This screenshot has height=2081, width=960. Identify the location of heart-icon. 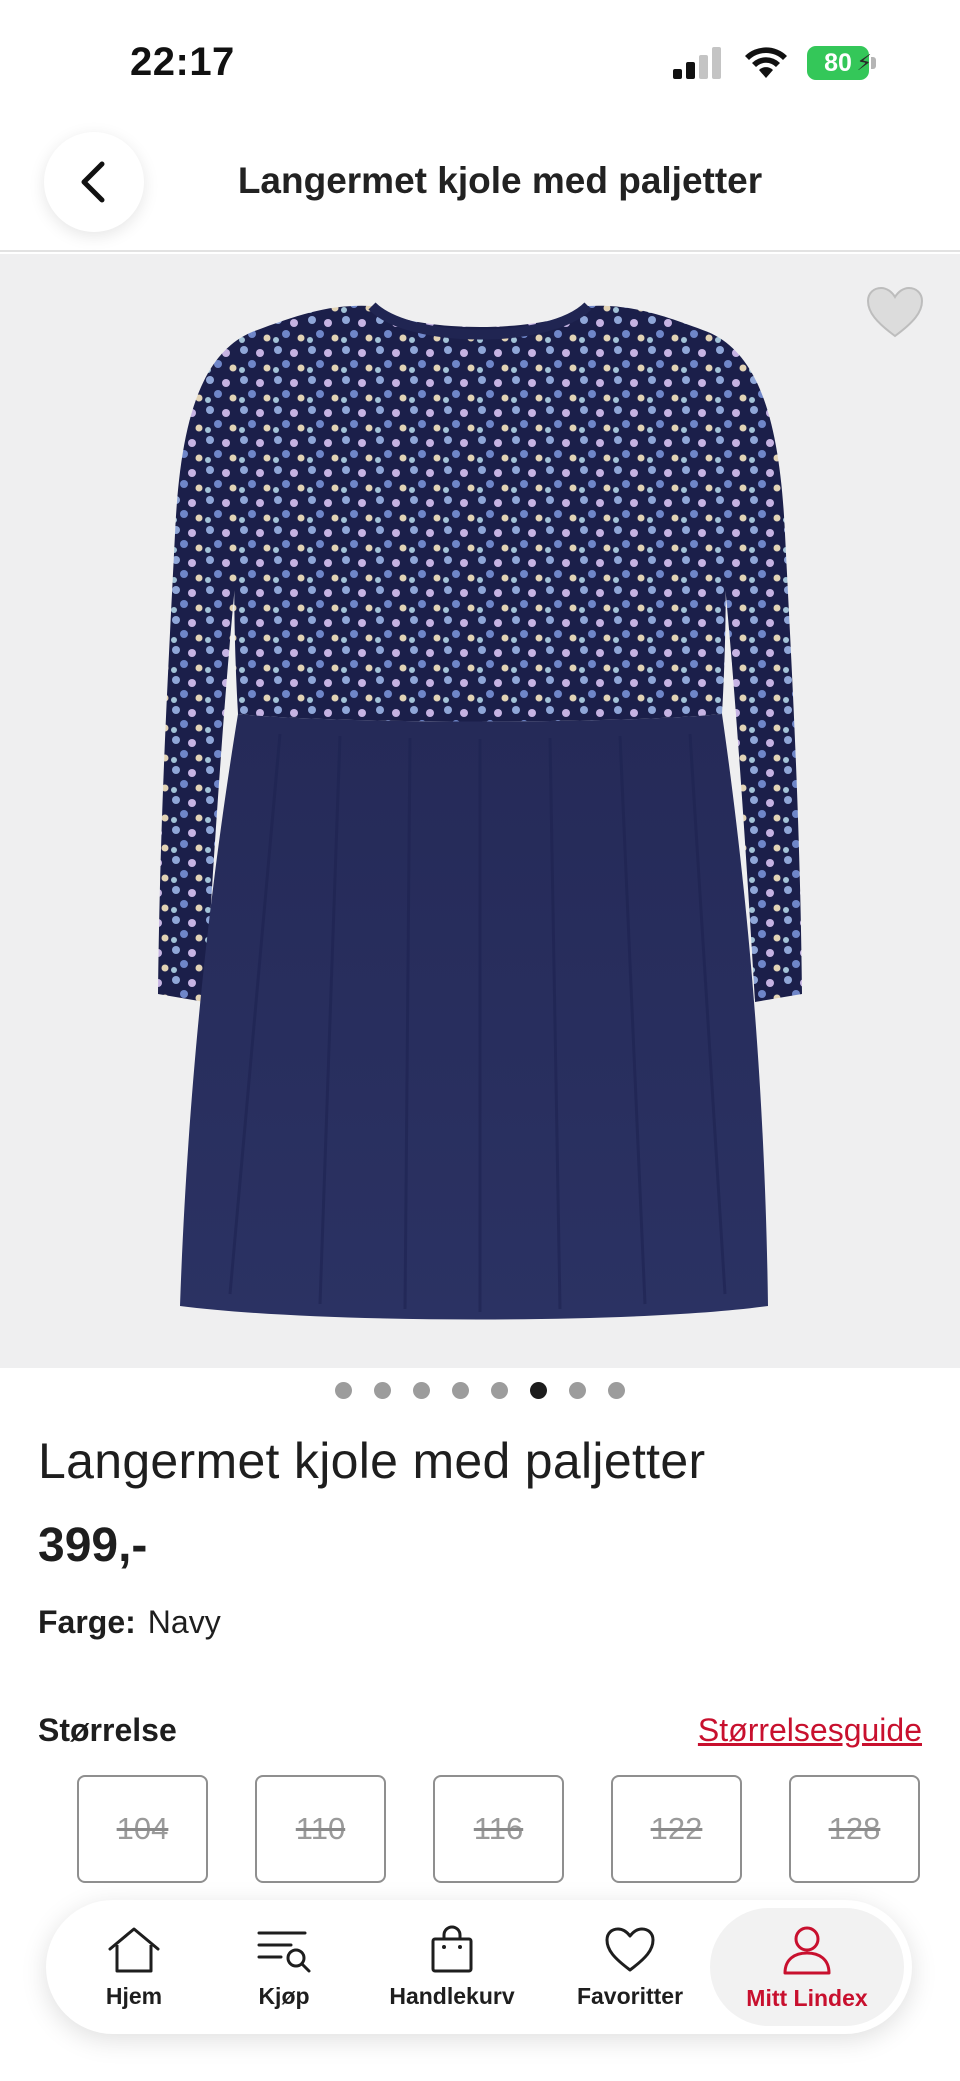
(630, 1949).